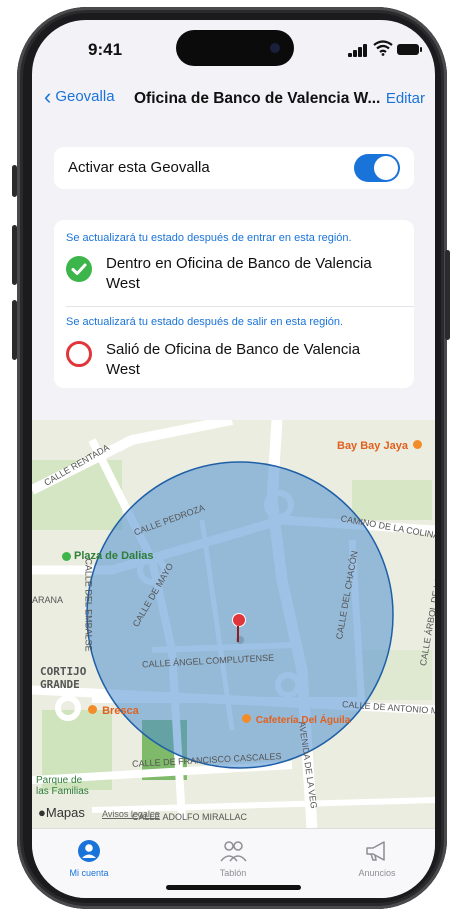 Image resolution: width=461 pixels, height=915 pixels. I want to click on dynamic-island, so click(235, 48).